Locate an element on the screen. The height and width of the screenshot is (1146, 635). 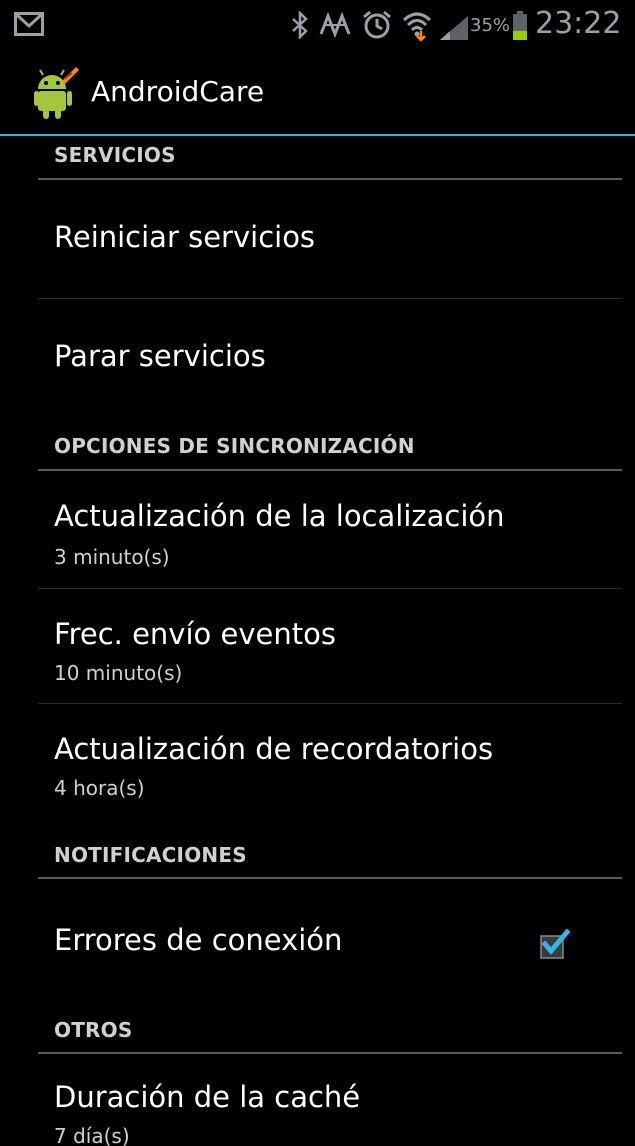
nfc-icon is located at coordinates (335, 25).